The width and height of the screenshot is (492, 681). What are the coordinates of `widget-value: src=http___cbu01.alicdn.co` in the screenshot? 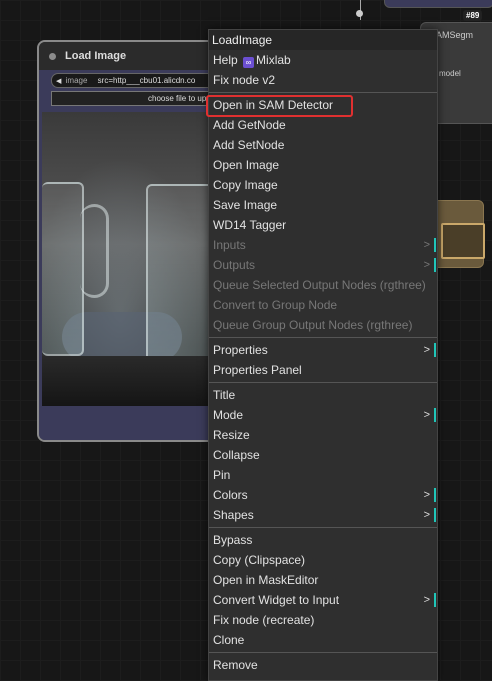 It's located at (146, 80).